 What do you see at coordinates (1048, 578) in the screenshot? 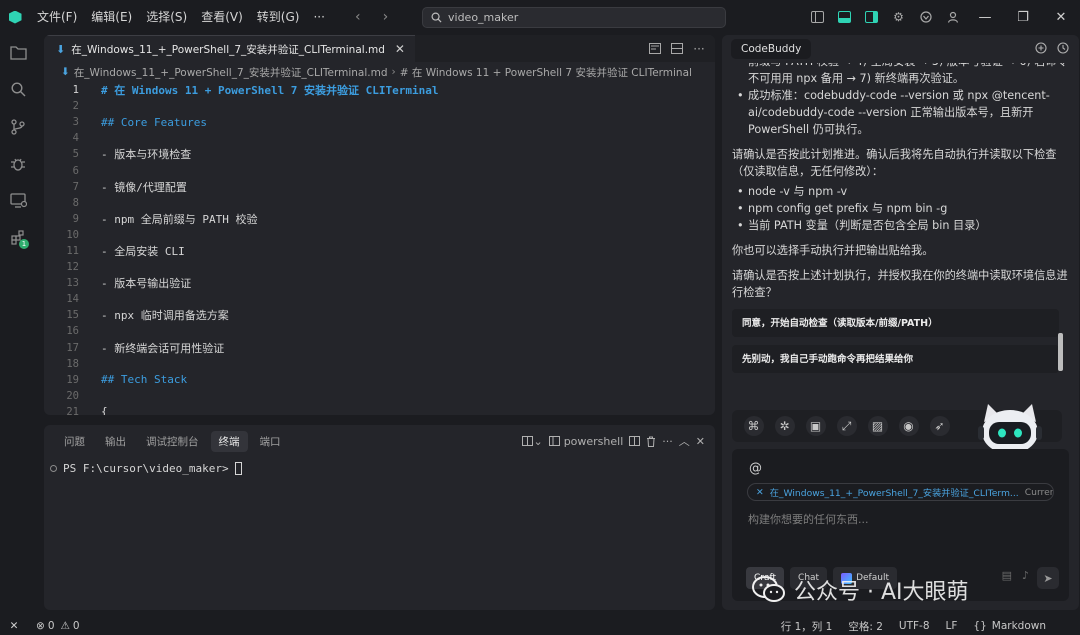
I see `send-button: ➤` at bounding box center [1048, 578].